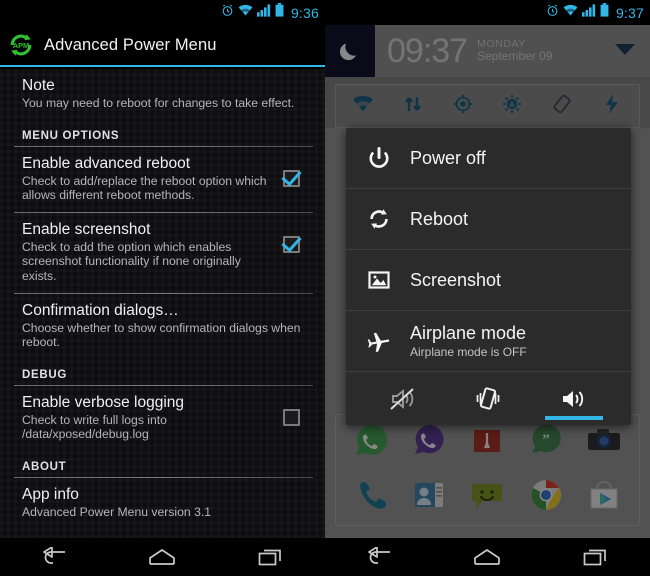 Image resolution: width=650 pixels, height=576 pixels. I want to click on apm-logo-icon: APM, so click(21, 45).